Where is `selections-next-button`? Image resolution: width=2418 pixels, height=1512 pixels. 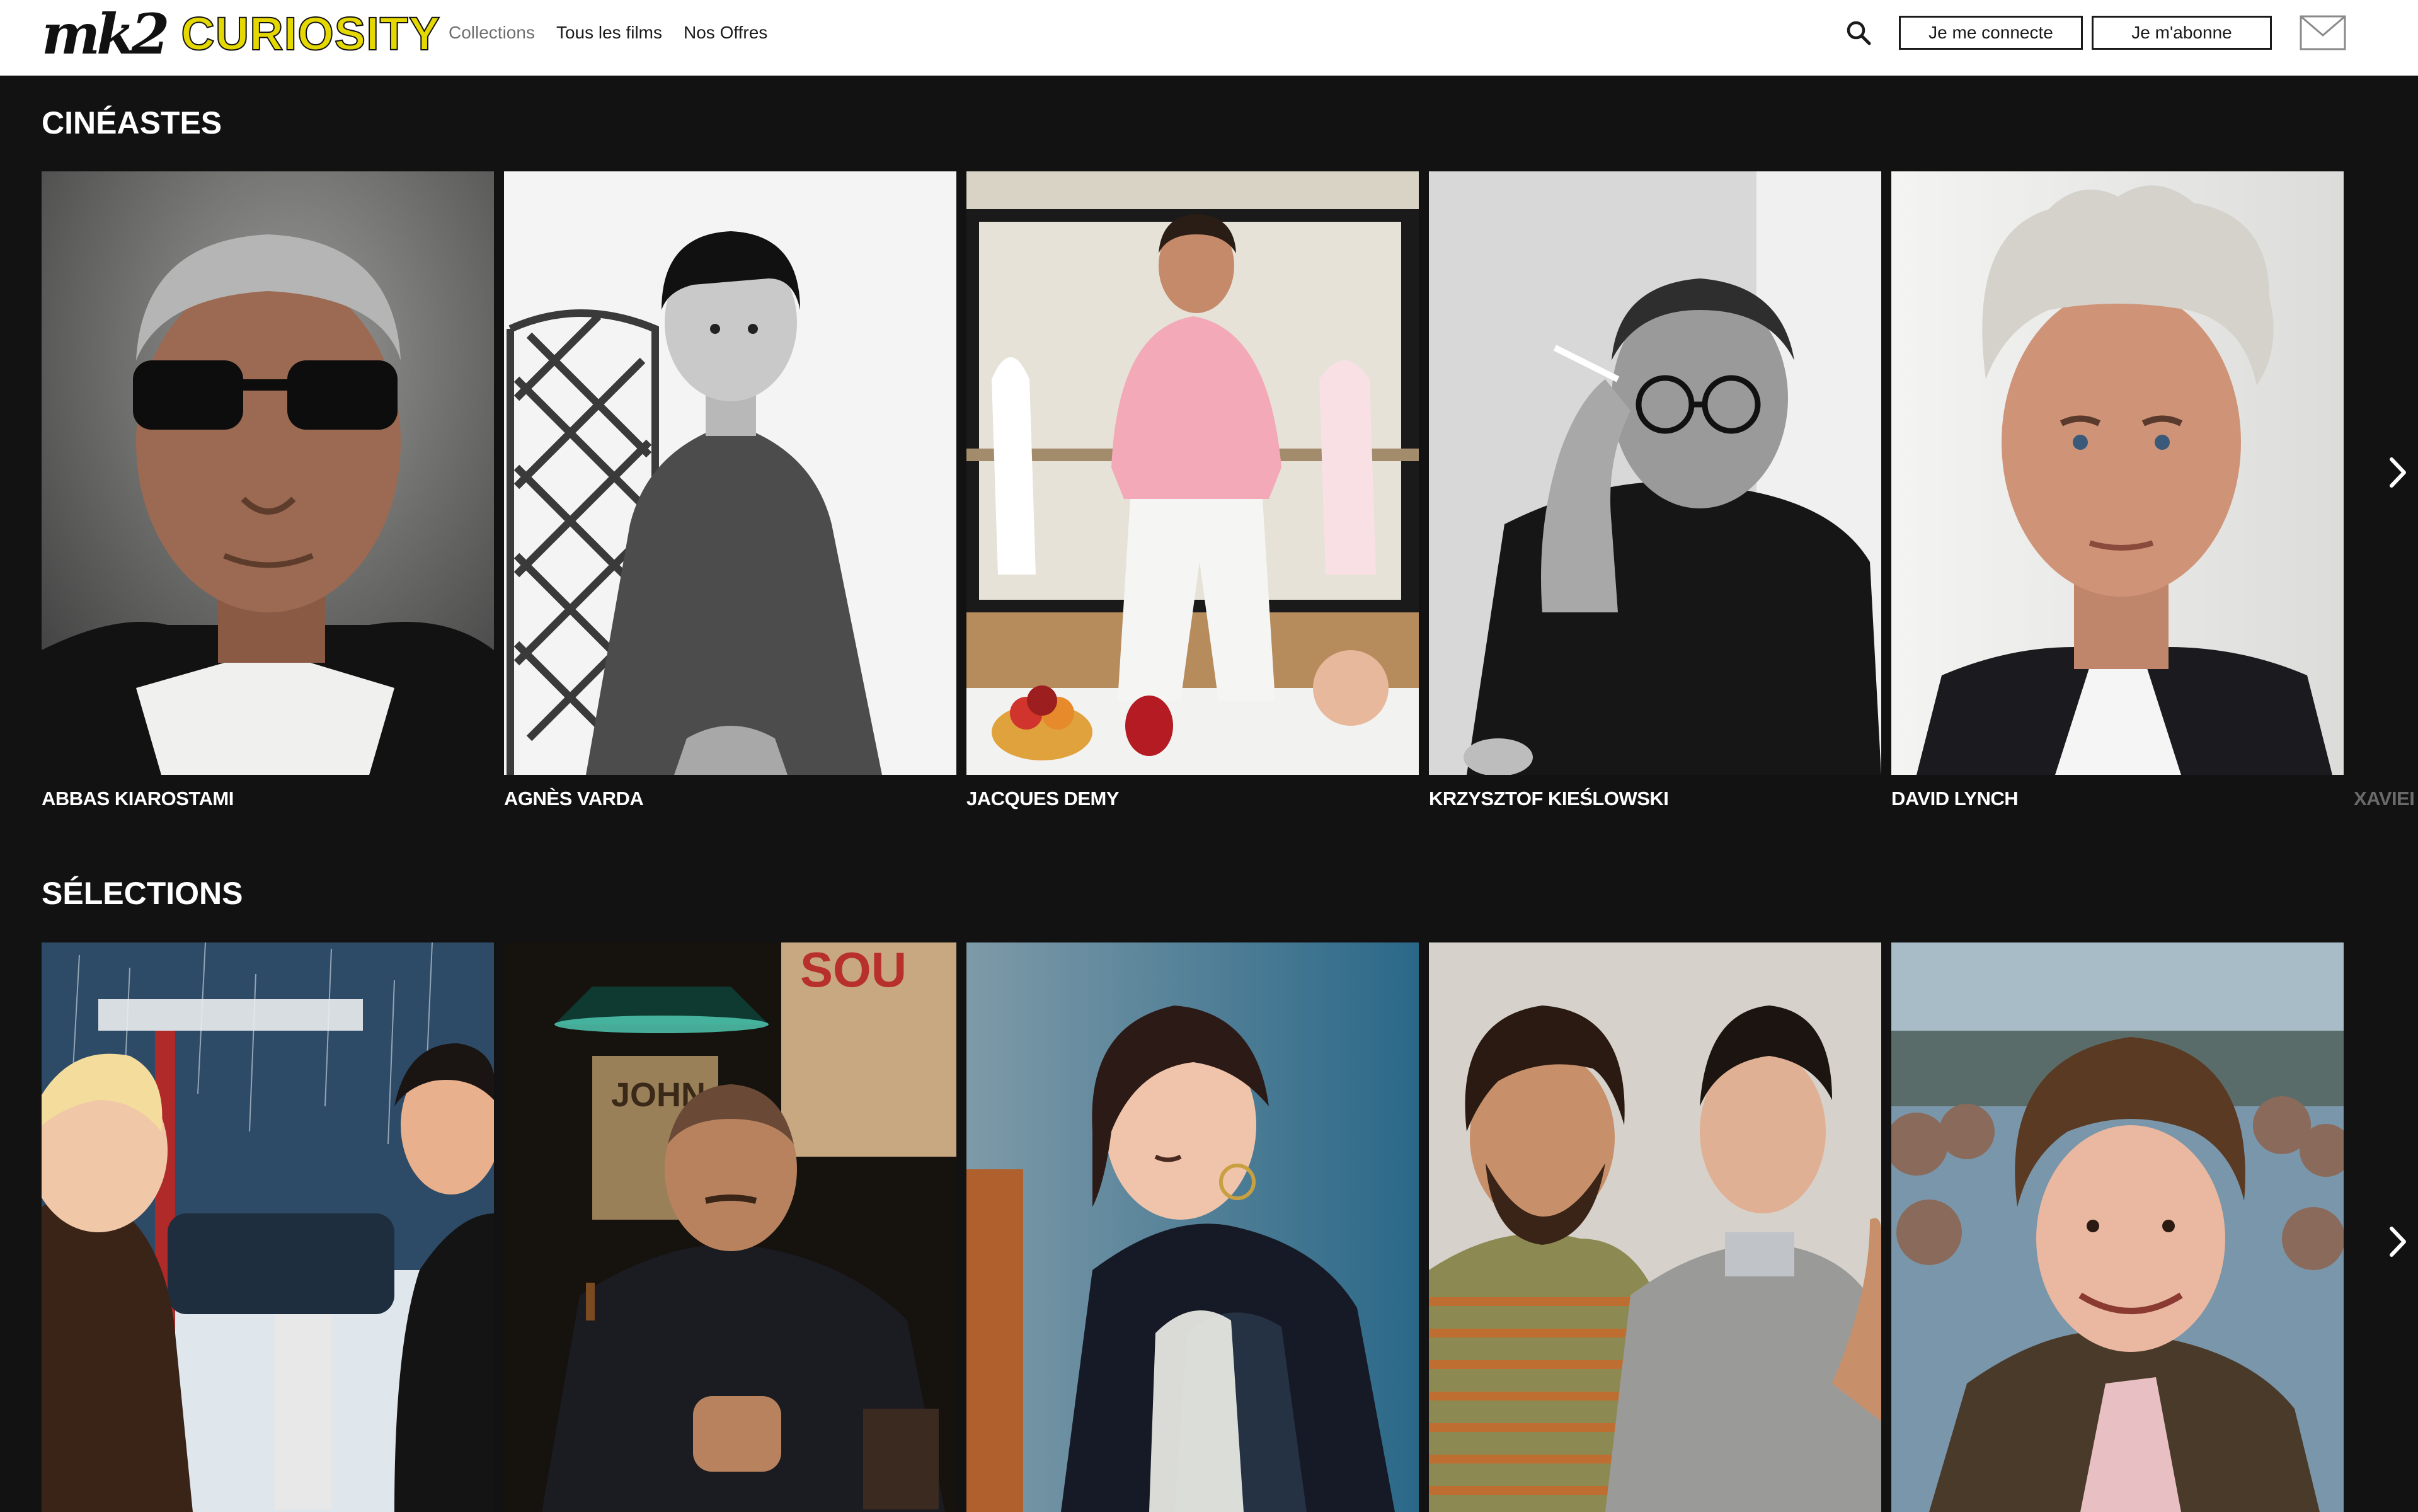 selections-next-button is located at coordinates (2398, 1242).